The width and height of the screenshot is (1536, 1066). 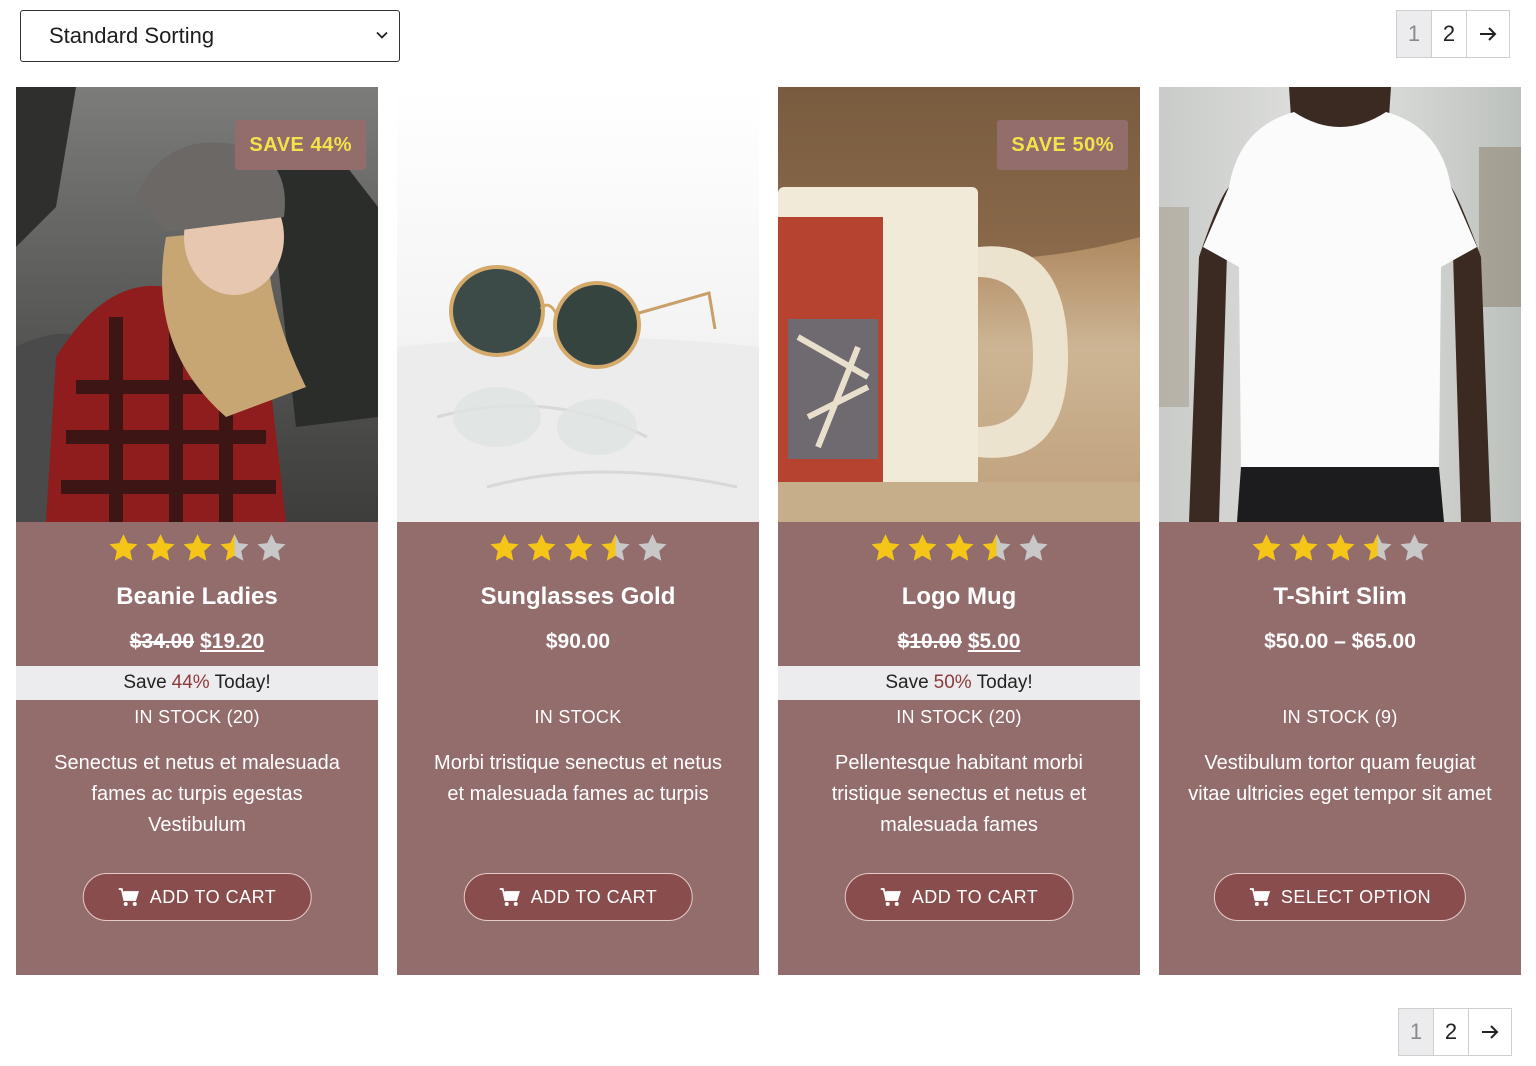 What do you see at coordinates (382, 35) in the screenshot?
I see `chevron-down-icon` at bounding box center [382, 35].